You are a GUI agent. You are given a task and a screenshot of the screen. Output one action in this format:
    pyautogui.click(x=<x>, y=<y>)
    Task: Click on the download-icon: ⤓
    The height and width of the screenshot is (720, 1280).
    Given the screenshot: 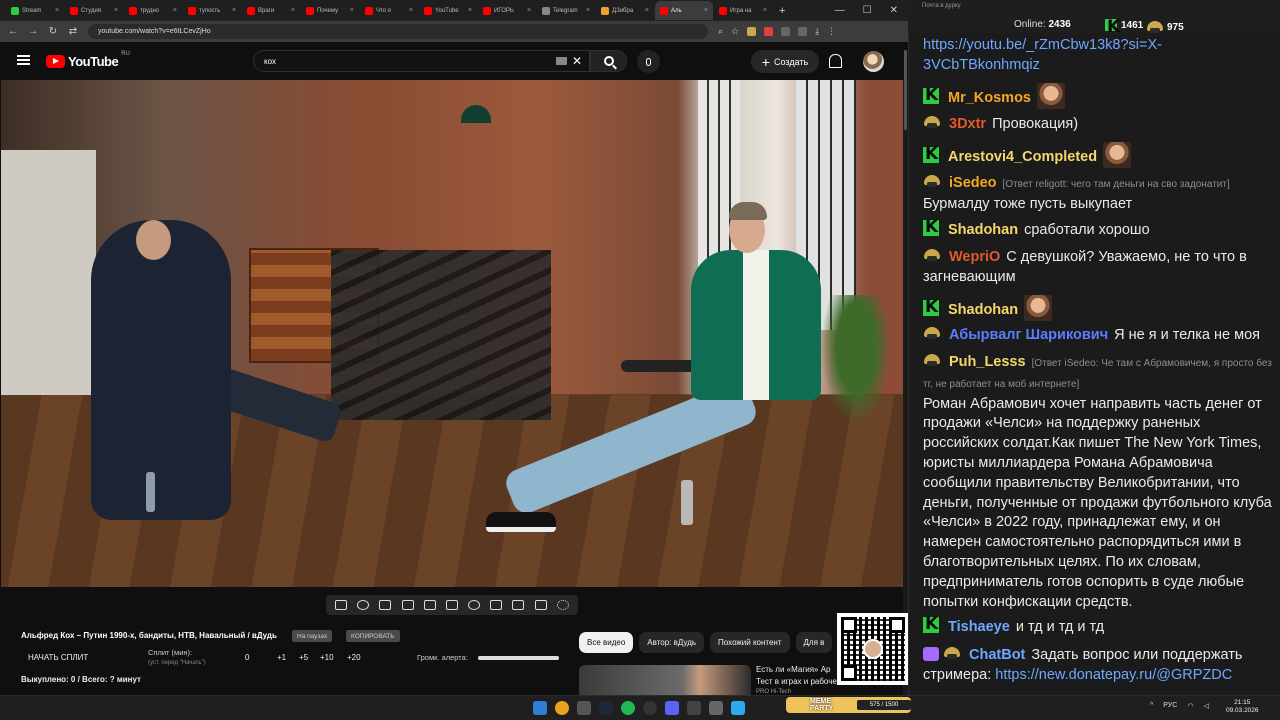 What is the action you would take?
    pyautogui.click(x=817, y=31)
    